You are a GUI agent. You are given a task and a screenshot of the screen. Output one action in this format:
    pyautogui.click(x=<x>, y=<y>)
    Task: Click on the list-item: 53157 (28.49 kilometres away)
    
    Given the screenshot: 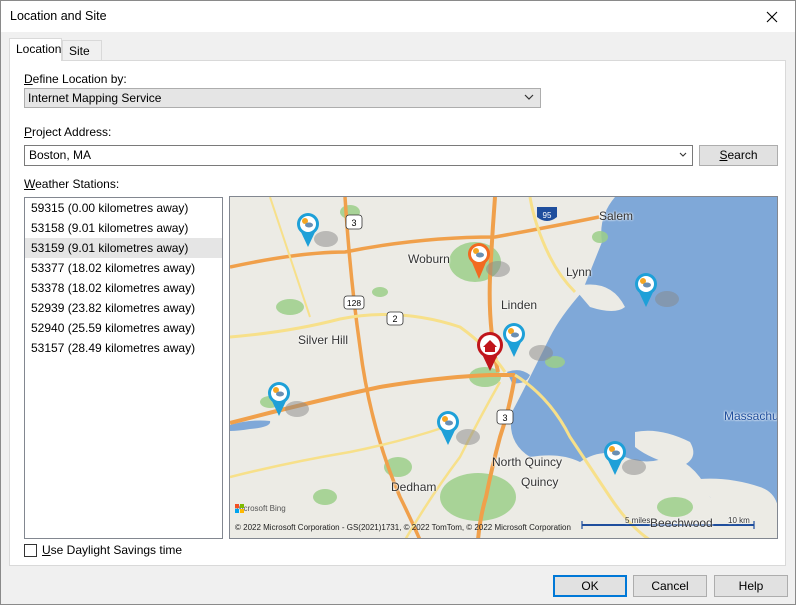 What is the action you would take?
    pyautogui.click(x=123, y=348)
    